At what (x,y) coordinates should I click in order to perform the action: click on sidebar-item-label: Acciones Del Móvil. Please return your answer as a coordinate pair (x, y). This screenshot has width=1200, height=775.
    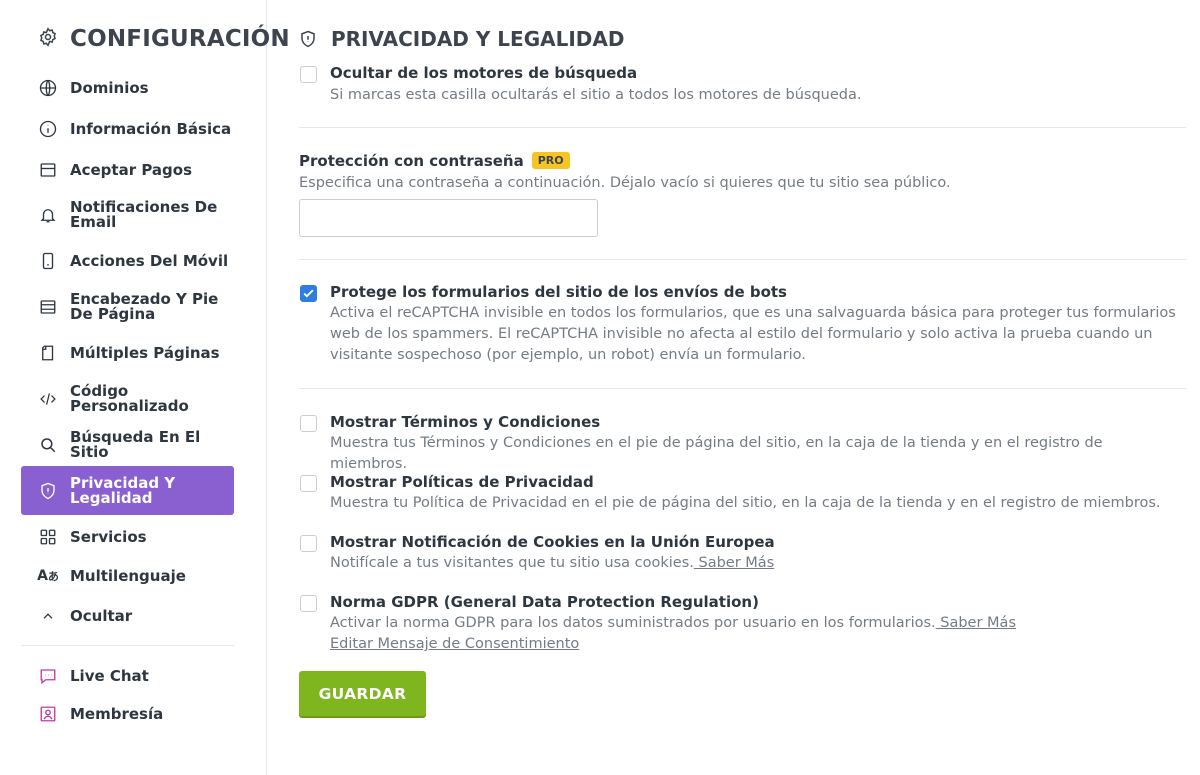
    Looking at the image, I should click on (149, 260).